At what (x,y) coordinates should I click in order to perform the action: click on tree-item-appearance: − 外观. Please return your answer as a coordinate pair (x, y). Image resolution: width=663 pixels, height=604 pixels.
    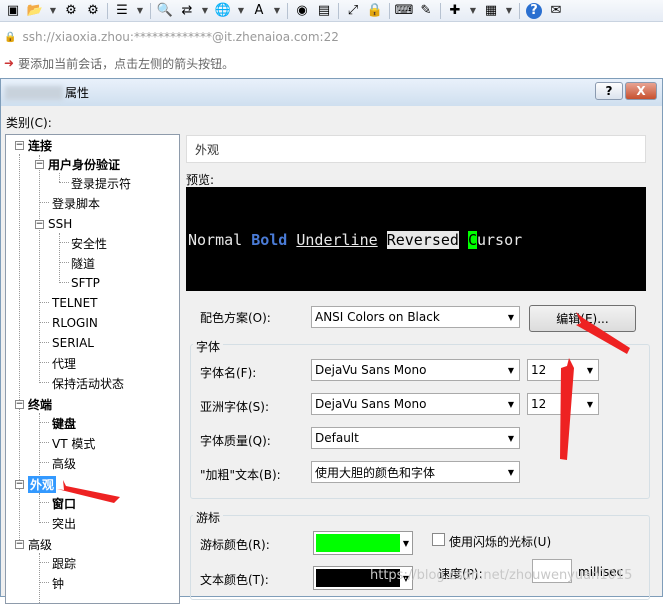
    Looking at the image, I should click on (36, 484).